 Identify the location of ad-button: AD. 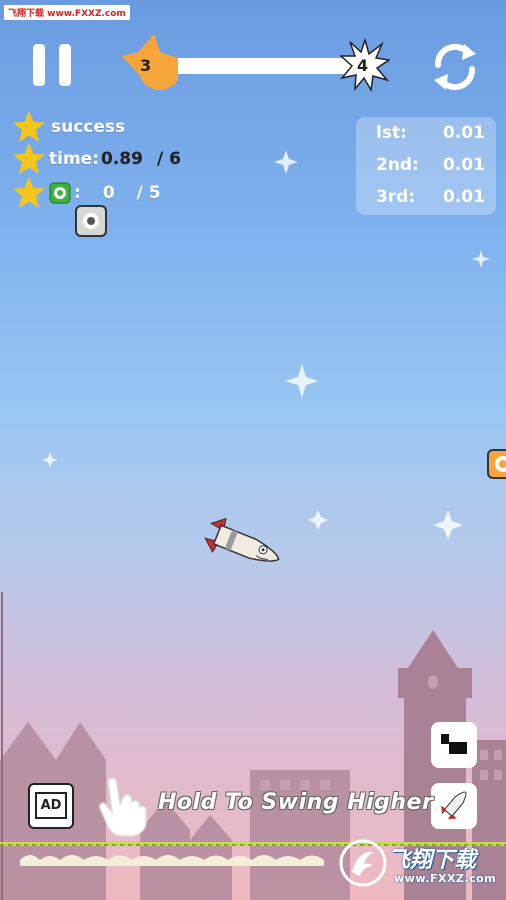
(51, 806).